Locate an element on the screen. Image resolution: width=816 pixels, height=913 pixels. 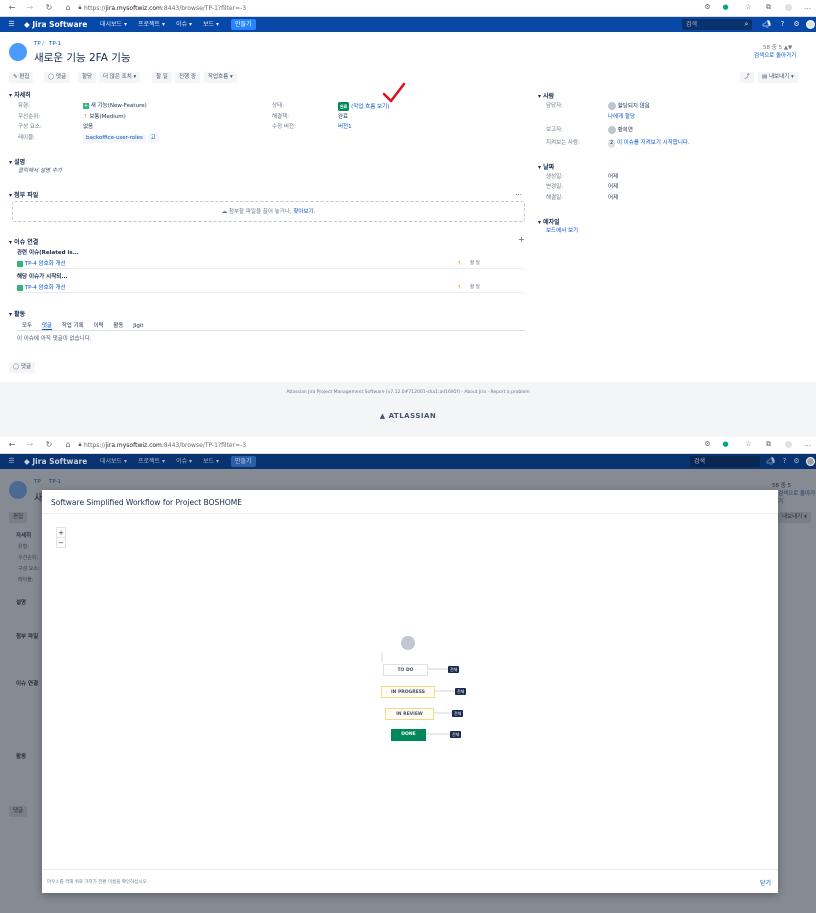
view-on-board-link: 보드에서 보기 is located at coordinates (562, 231).